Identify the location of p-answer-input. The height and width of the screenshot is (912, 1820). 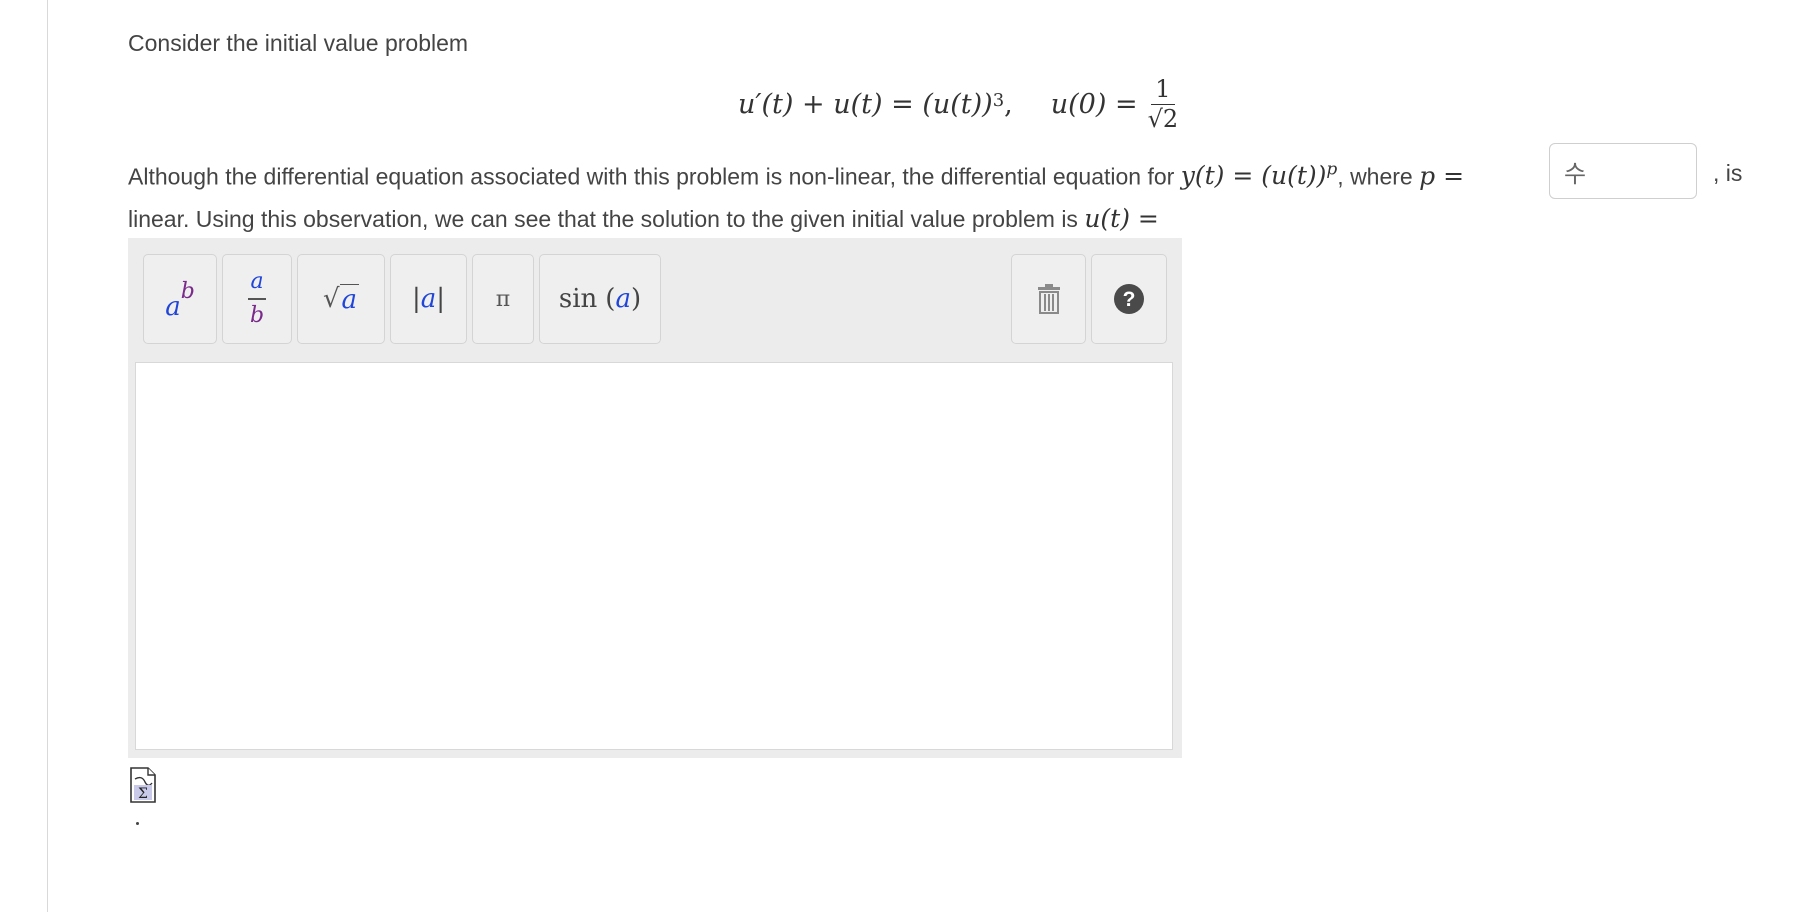
(1623, 171).